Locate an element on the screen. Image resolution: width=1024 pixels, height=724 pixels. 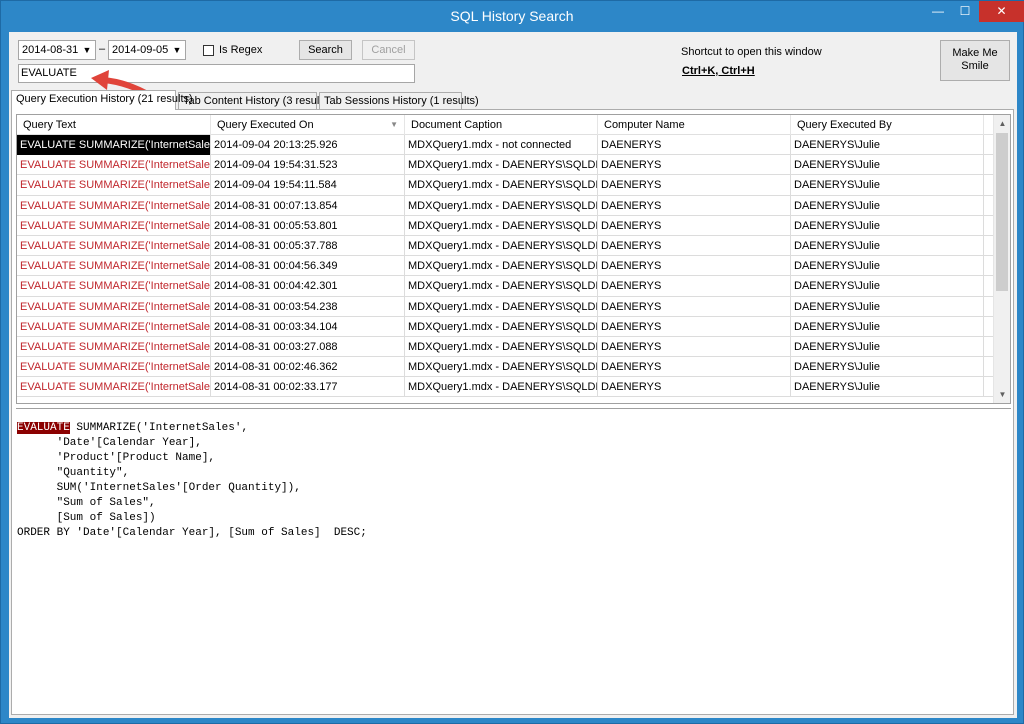
minimize-button: — is located at coordinates (938, 11).